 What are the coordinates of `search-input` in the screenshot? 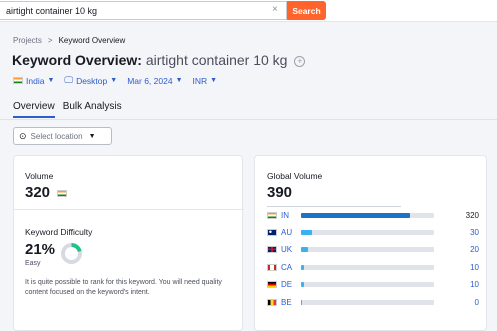 It's located at (143, 10).